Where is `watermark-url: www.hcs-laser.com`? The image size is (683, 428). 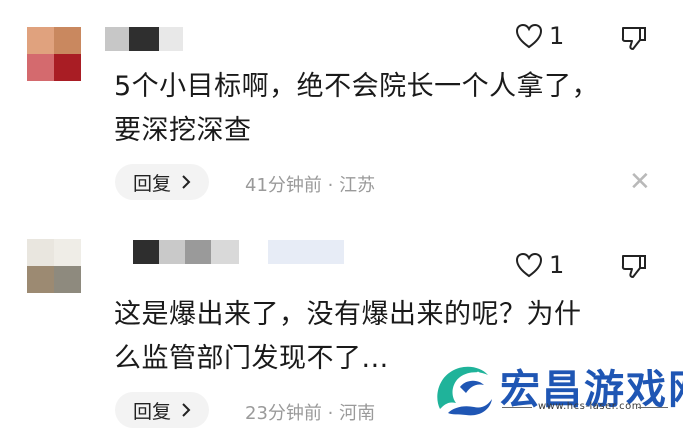 watermark-url: www.hcs-laser.com is located at coordinates (590, 406).